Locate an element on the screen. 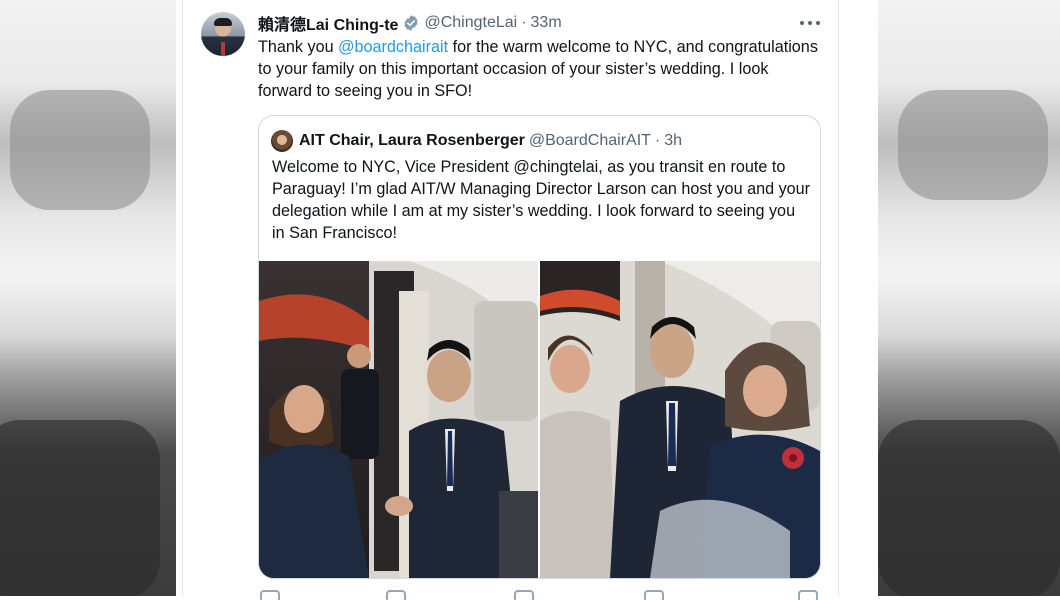  photo-handshake is located at coordinates (398, 419).